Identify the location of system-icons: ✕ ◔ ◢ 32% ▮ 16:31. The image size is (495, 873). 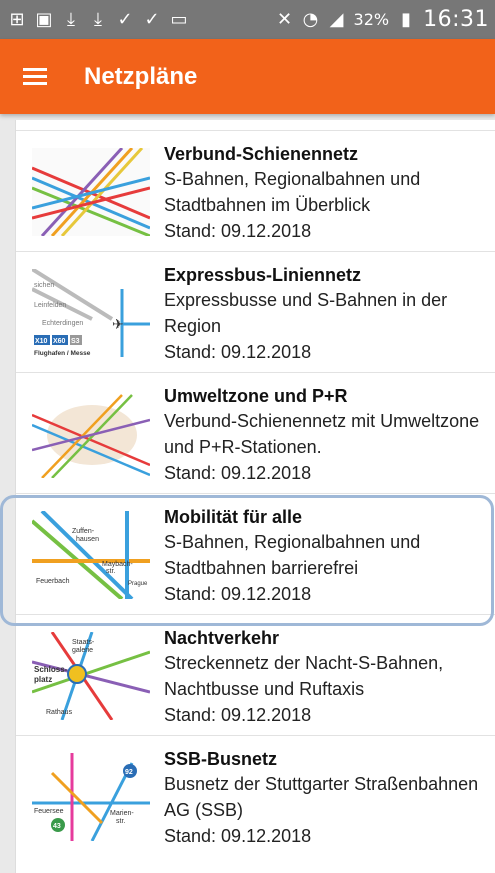
(382, 19).